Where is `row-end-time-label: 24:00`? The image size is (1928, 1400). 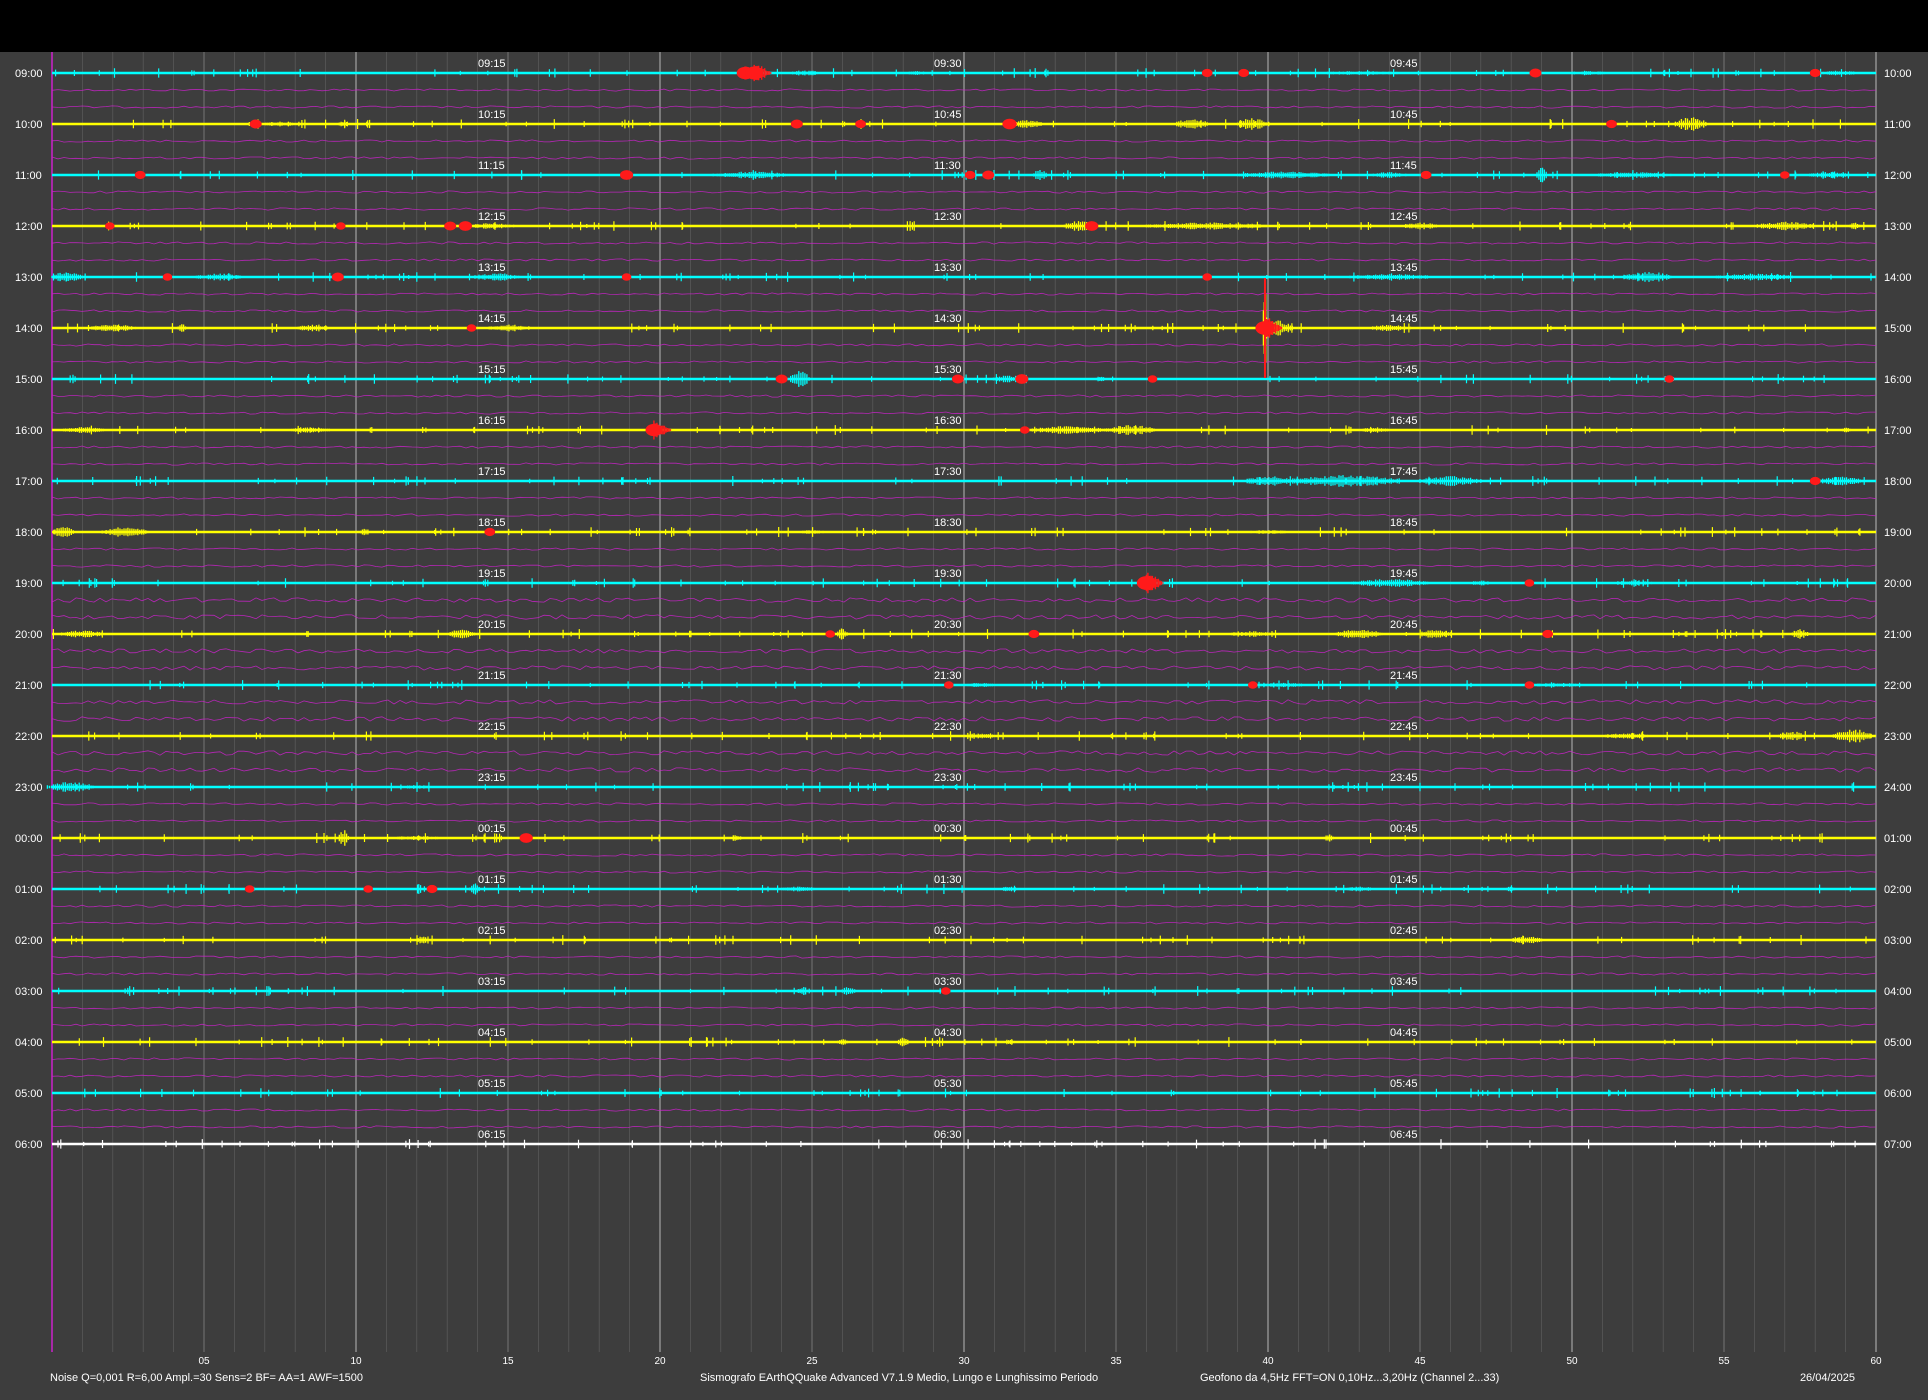 row-end-time-label: 24:00 is located at coordinates (1898, 788).